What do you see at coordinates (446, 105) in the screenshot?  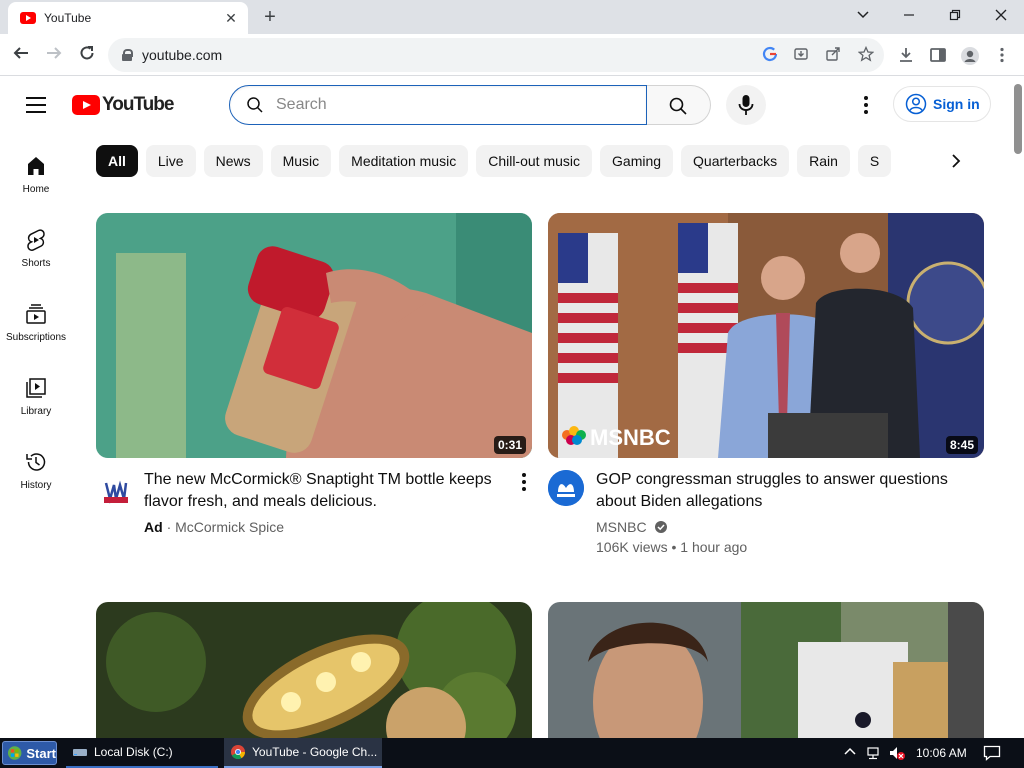 I see `search-input` at bounding box center [446, 105].